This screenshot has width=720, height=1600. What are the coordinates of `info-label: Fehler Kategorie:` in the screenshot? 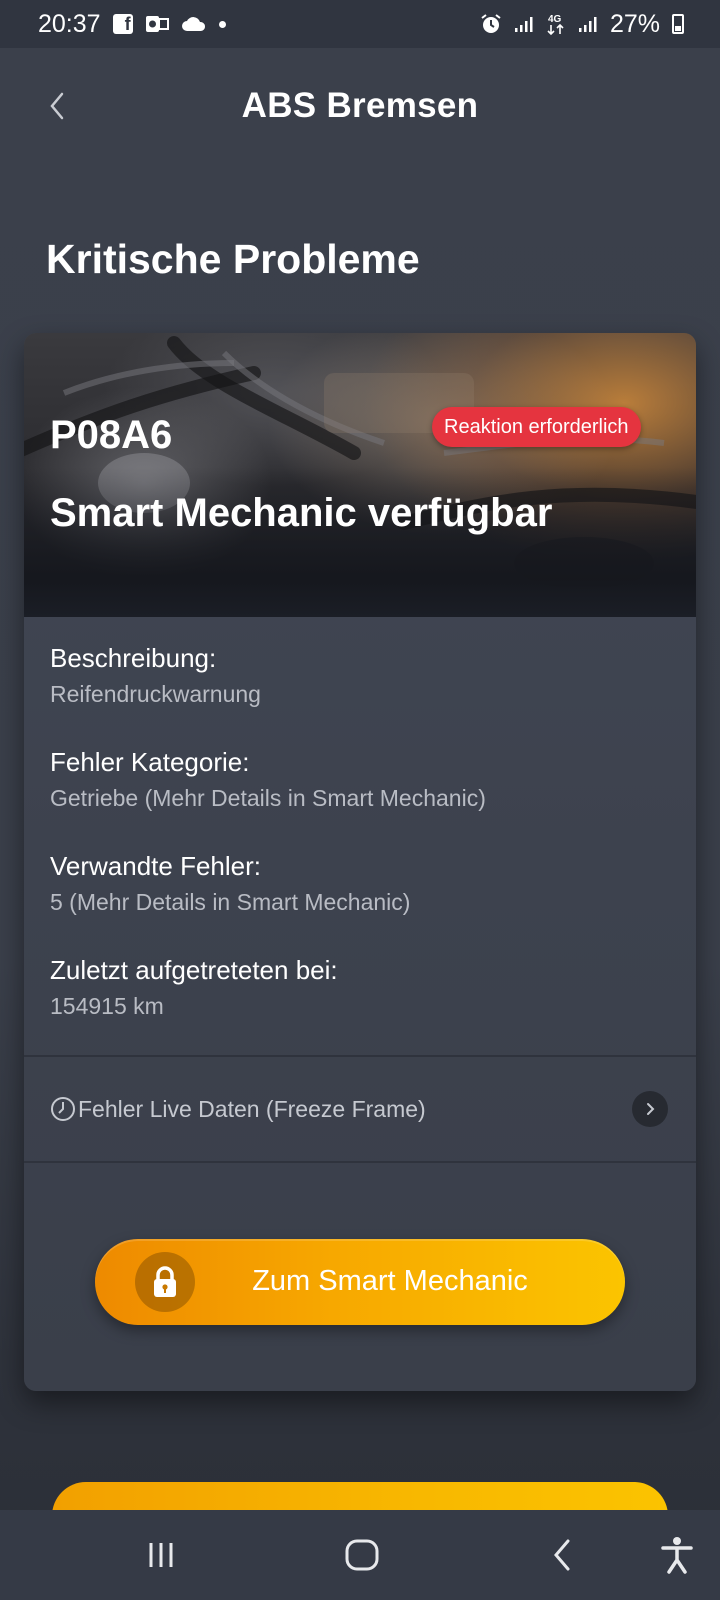 It's located at (150, 762).